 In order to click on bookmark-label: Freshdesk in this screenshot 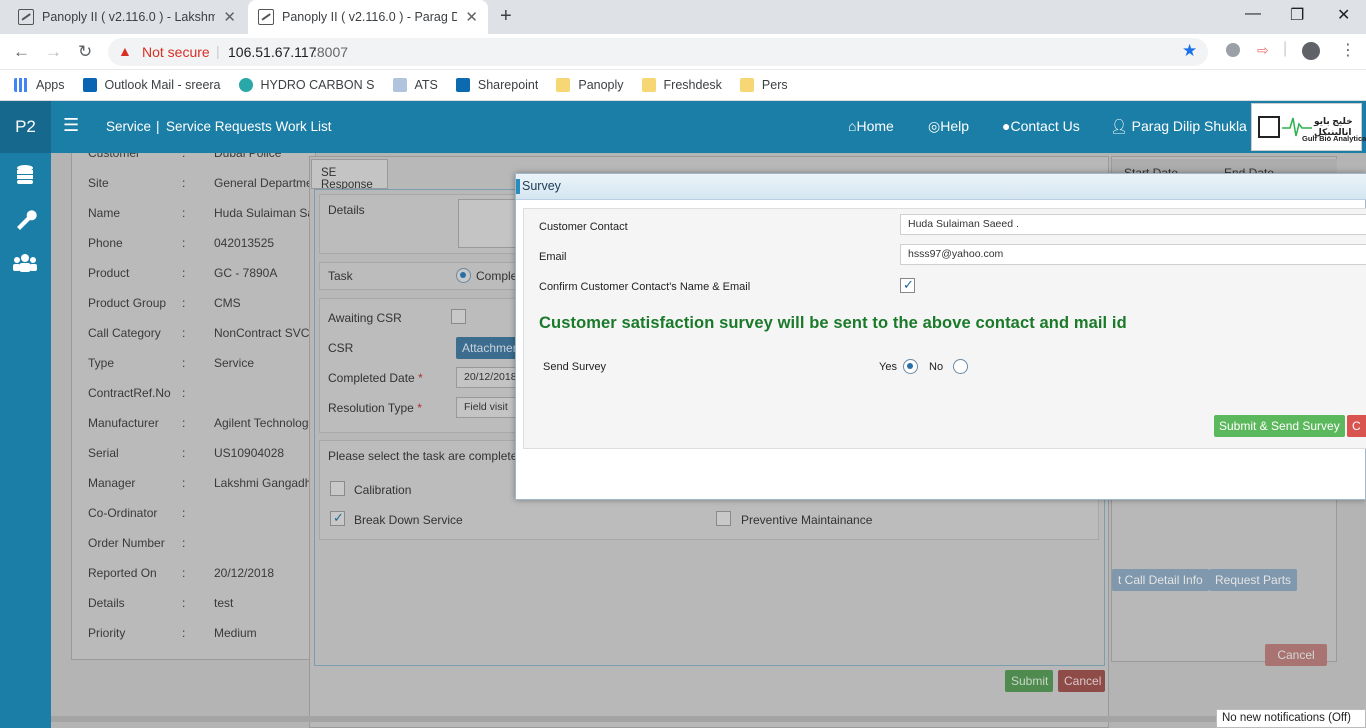, I will do `click(692, 85)`.